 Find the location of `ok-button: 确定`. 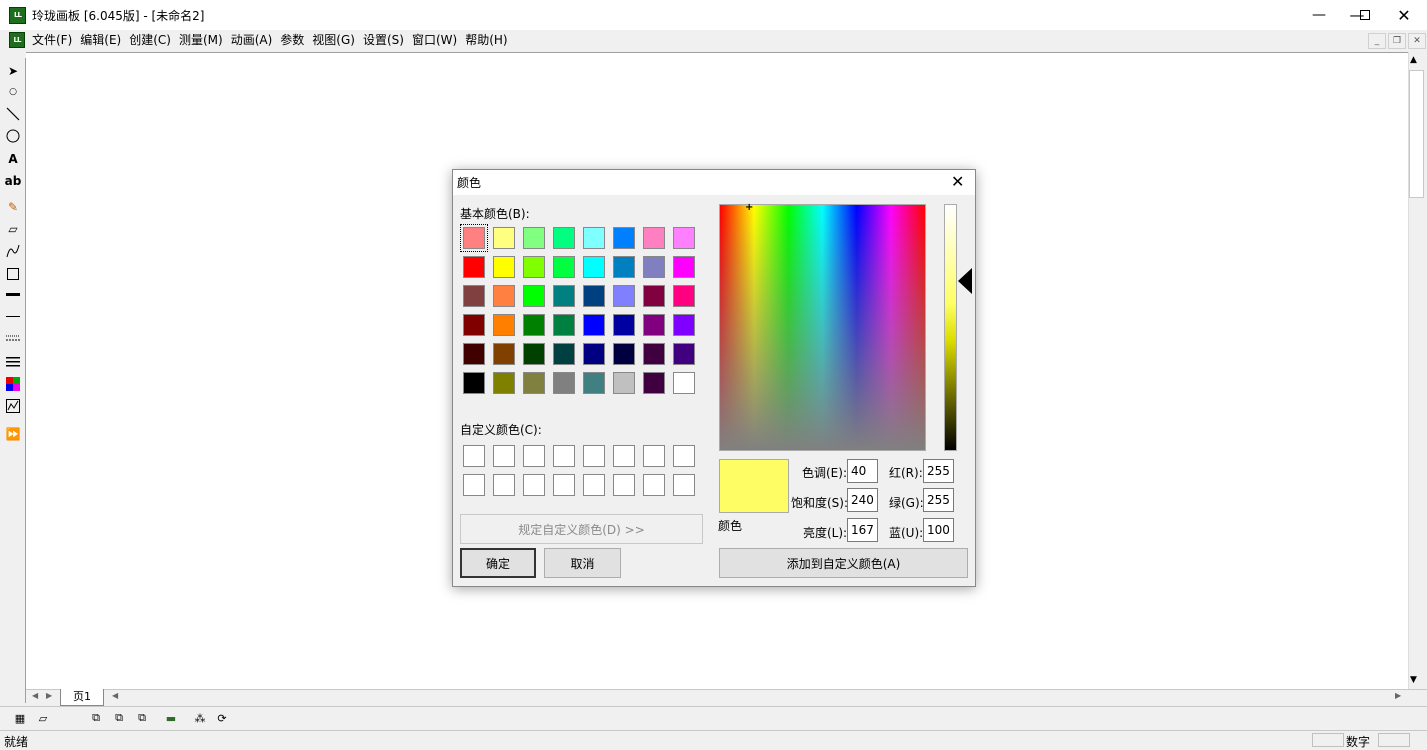

ok-button: 确定 is located at coordinates (498, 563).